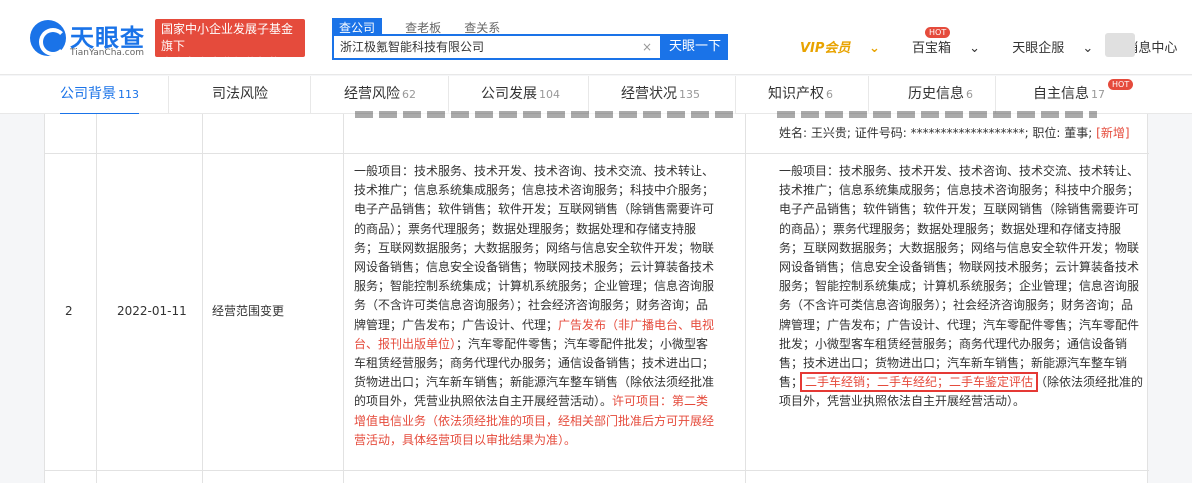  I want to click on row-date: 2022-01-11, so click(152, 311).